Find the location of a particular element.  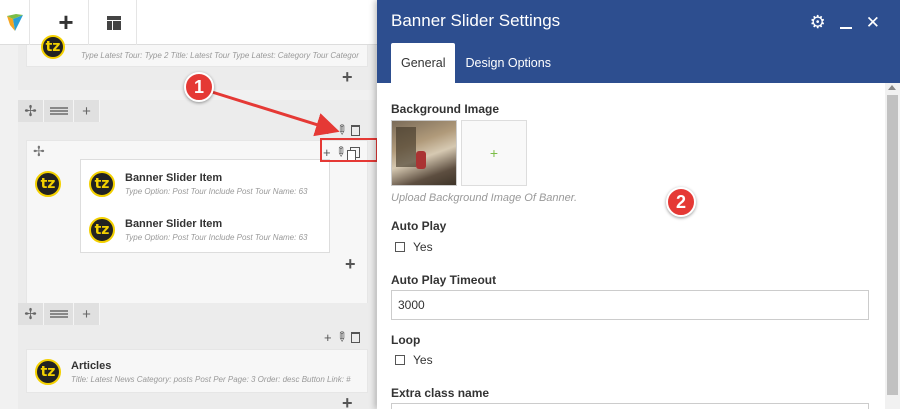

modal-scrollbar is located at coordinates (892, 246).